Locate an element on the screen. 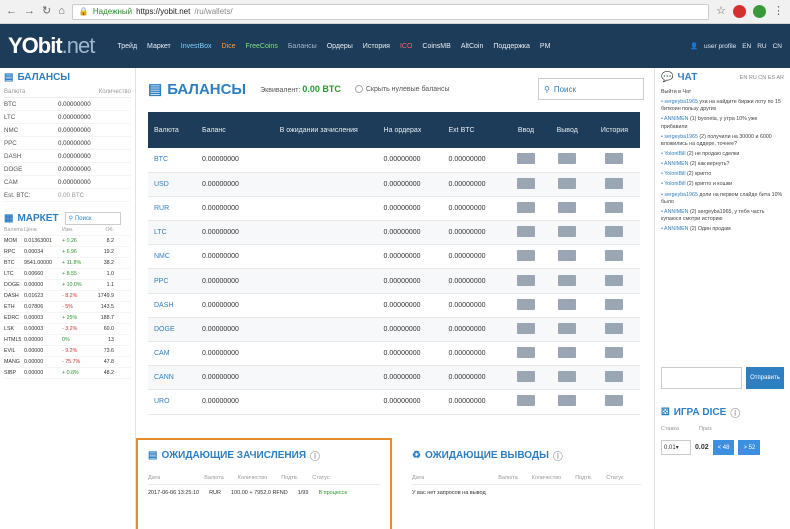 The image size is (790, 529). dice-high-button: > 52 is located at coordinates (749, 448).